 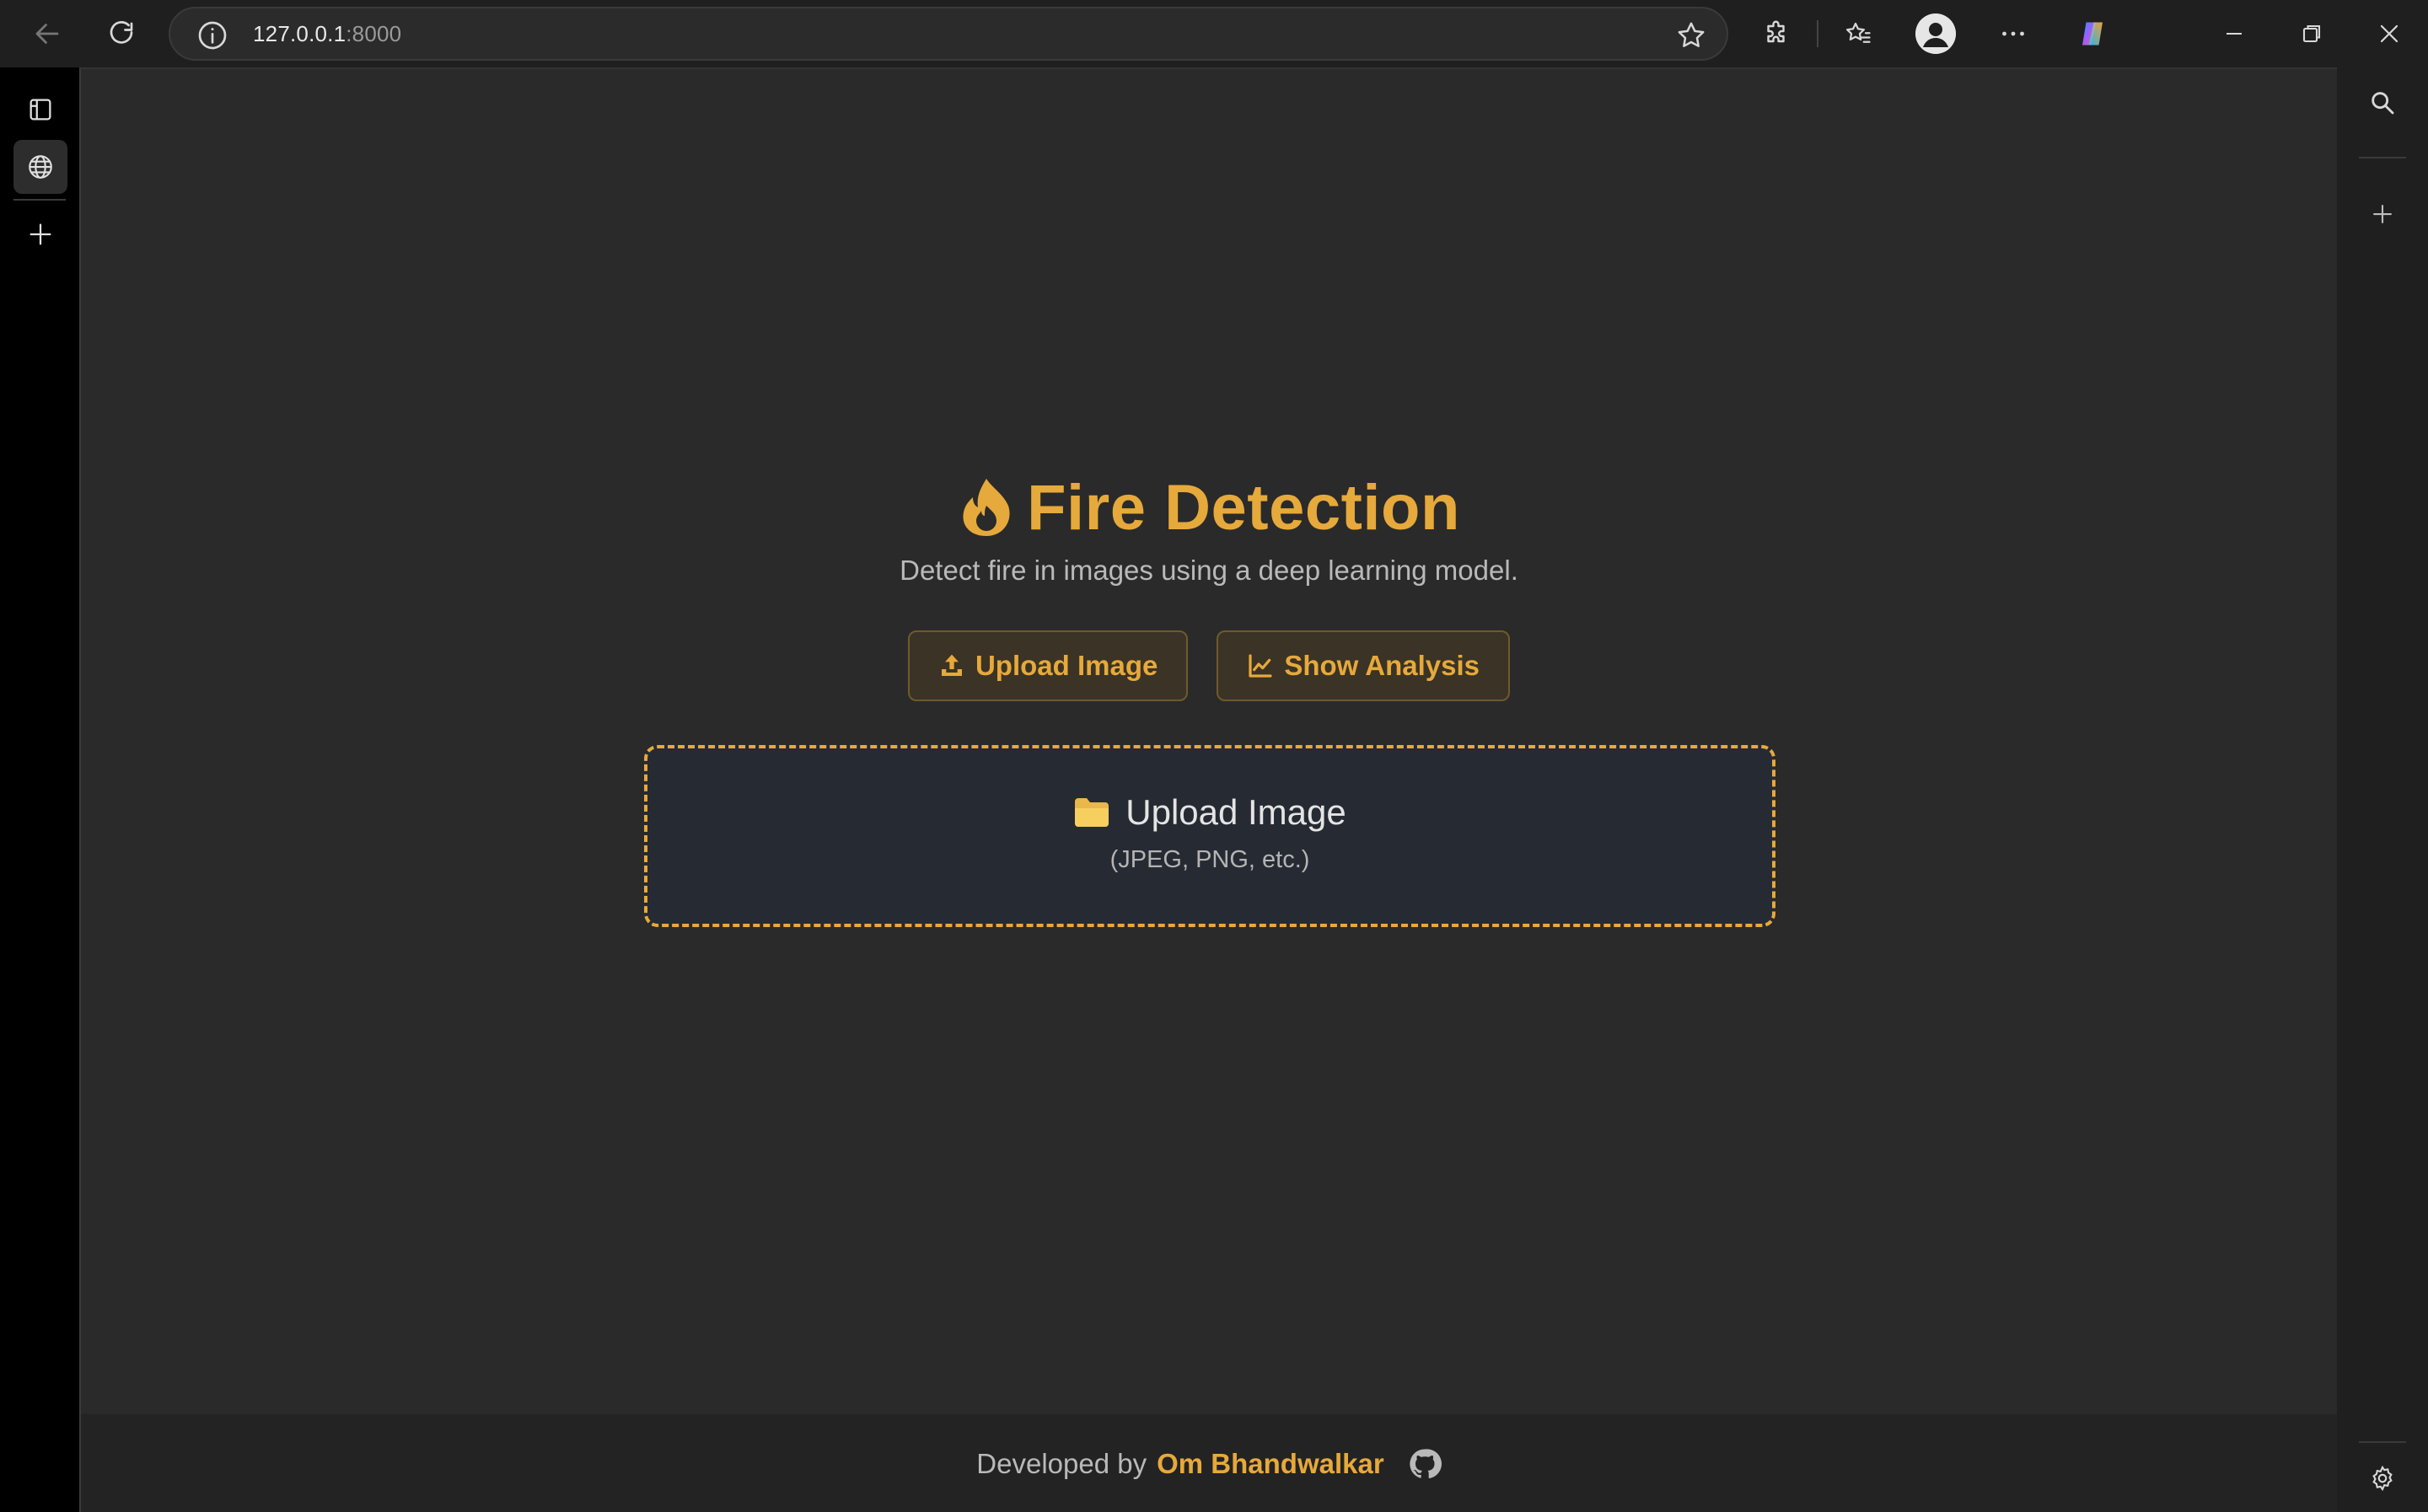 I want to click on profile-icon, so click(x=1935, y=33).